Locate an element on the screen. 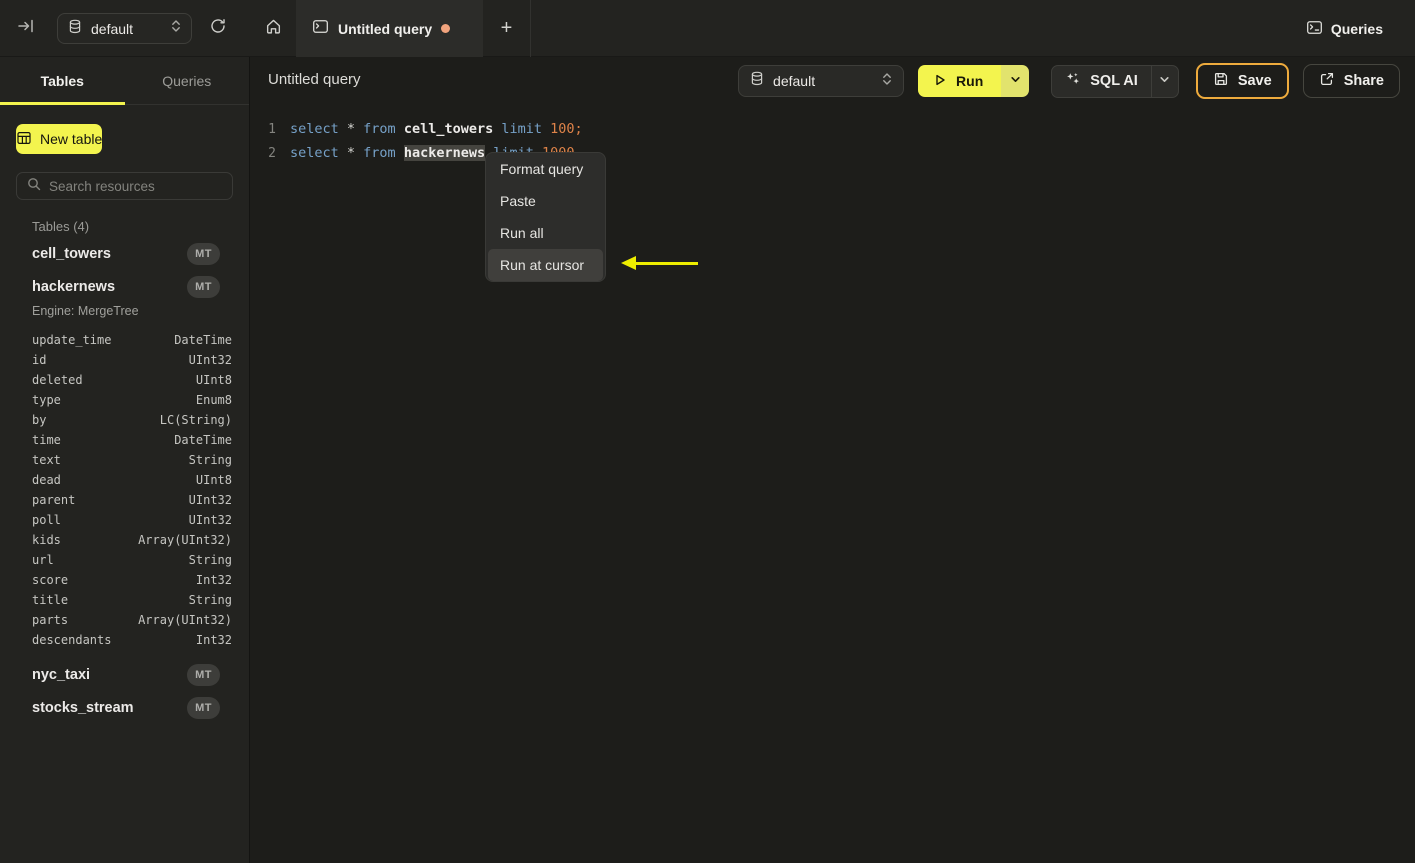 The image size is (1415, 863). sql-ai-button-label: SQL AI is located at coordinates (1114, 81).